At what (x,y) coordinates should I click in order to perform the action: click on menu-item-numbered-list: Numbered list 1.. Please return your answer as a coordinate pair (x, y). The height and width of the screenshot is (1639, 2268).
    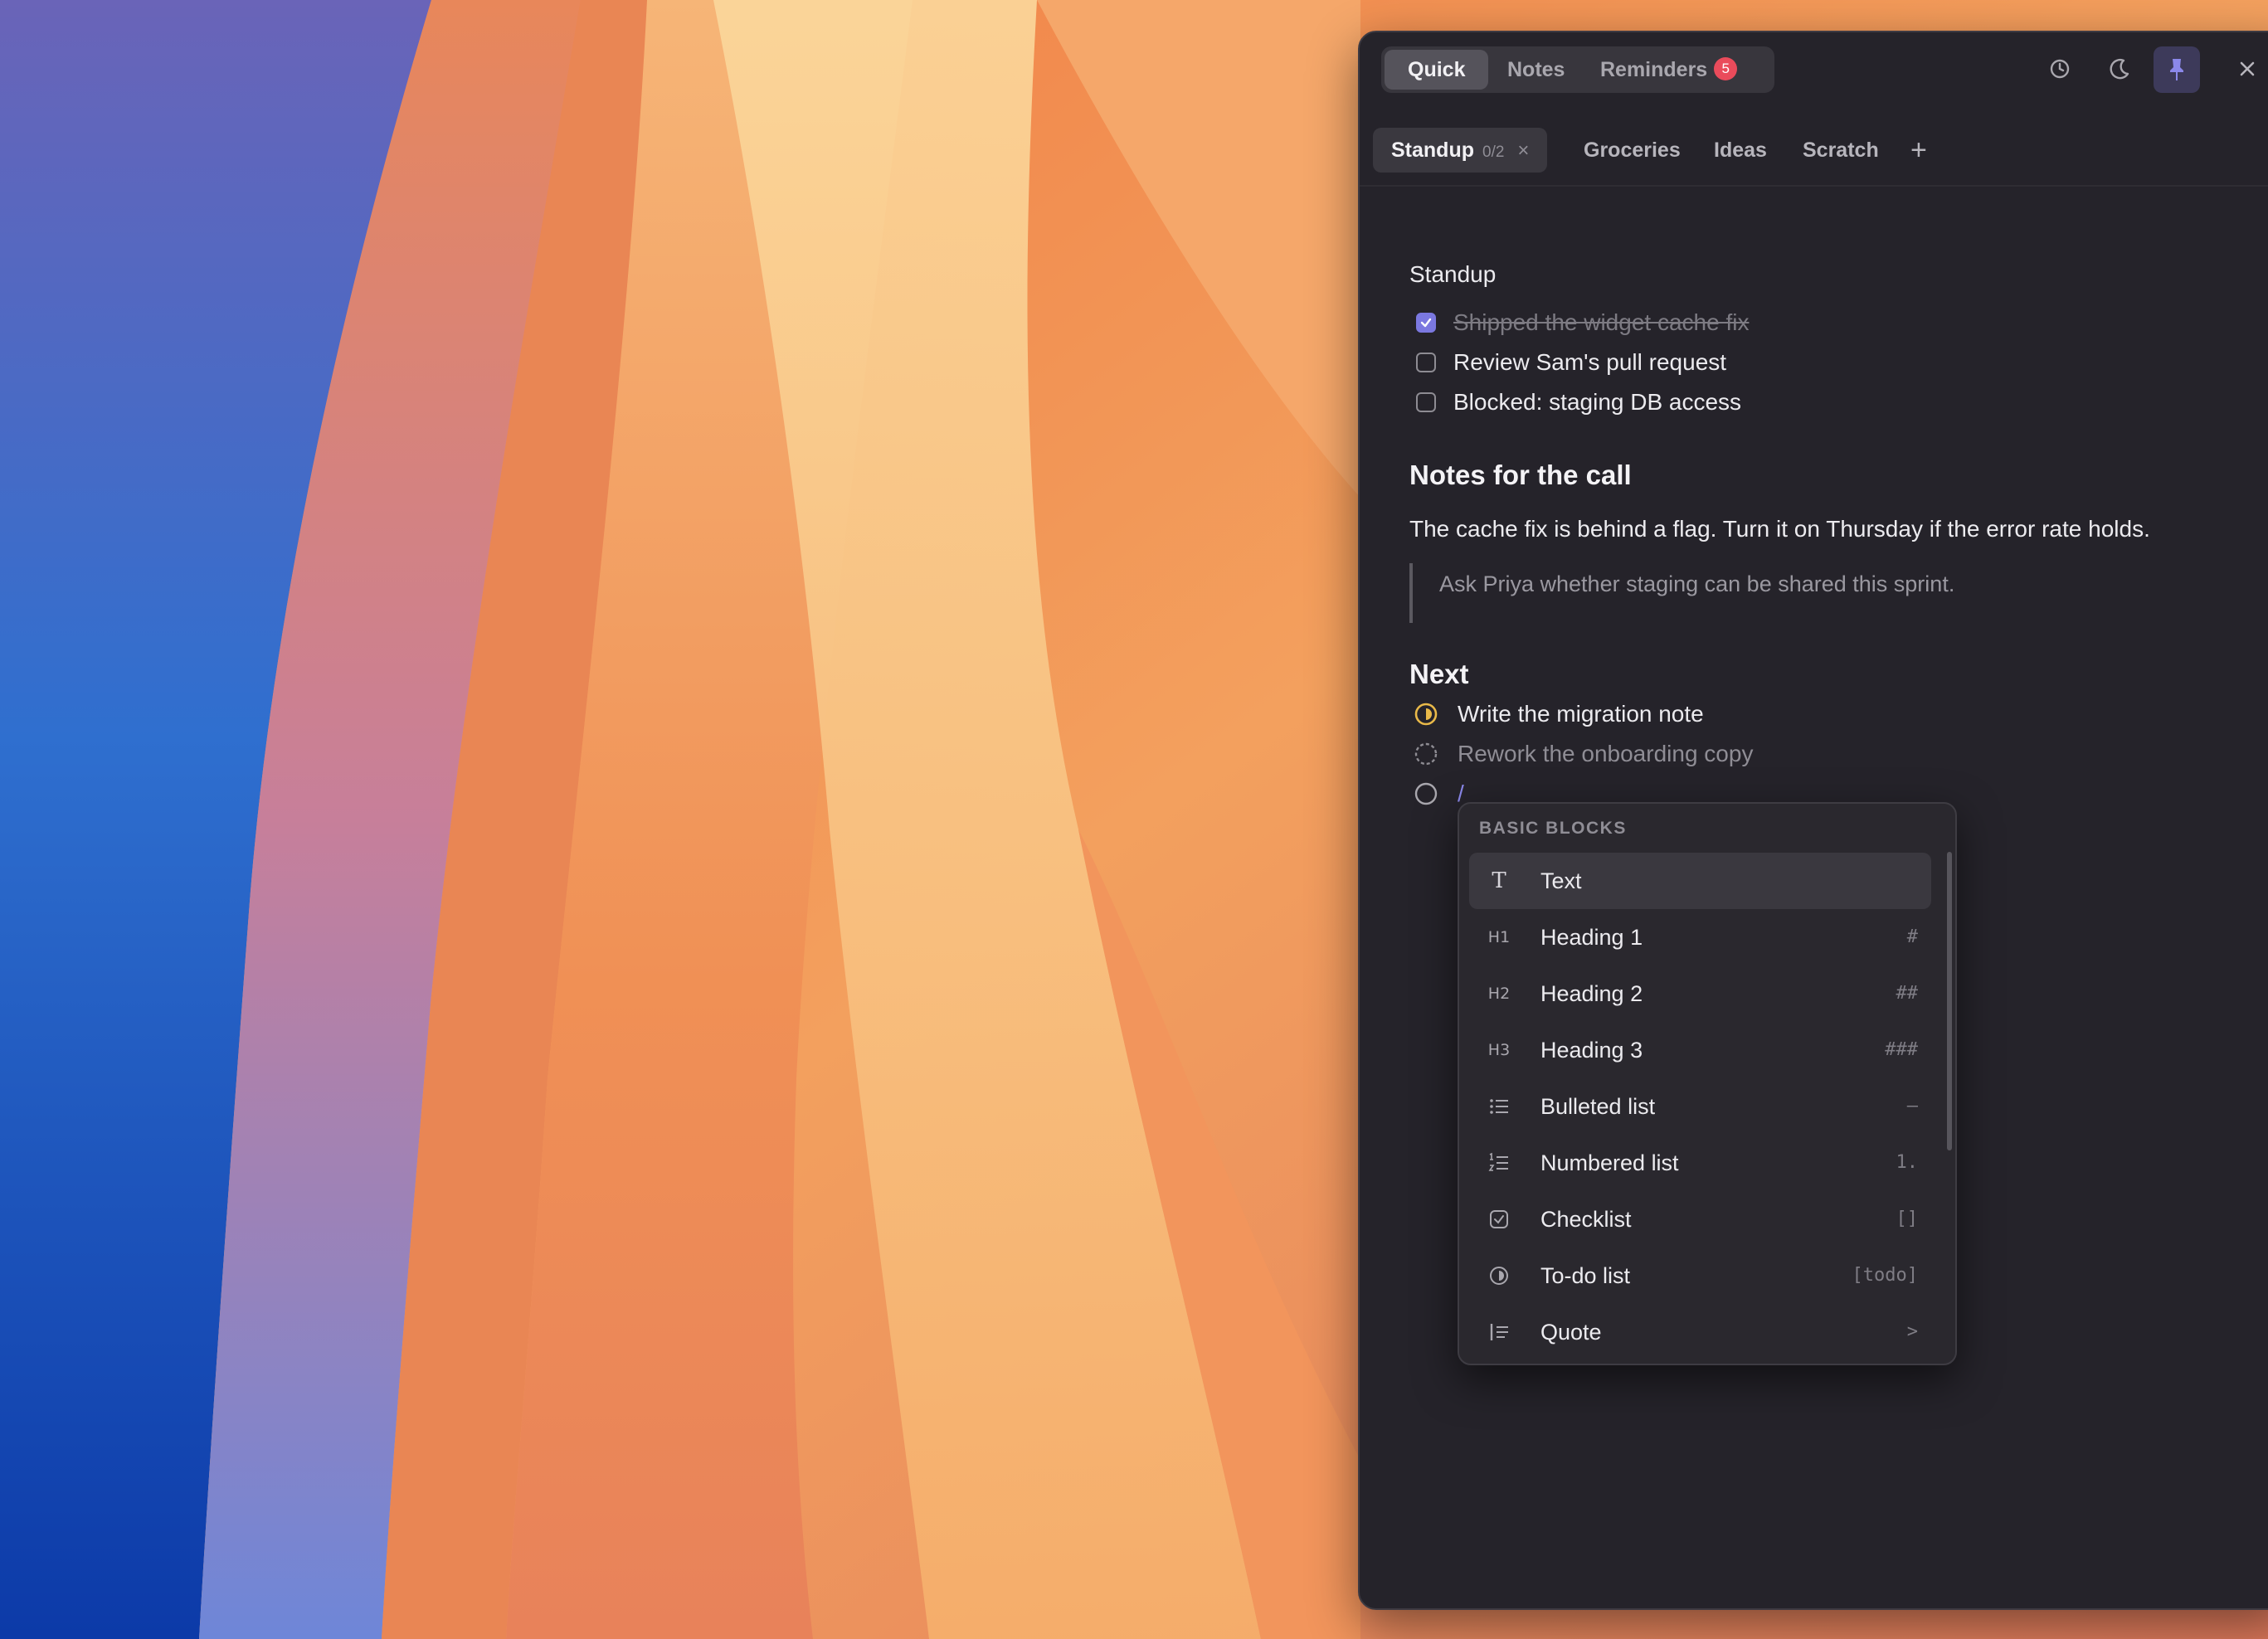
    Looking at the image, I should click on (1700, 1163).